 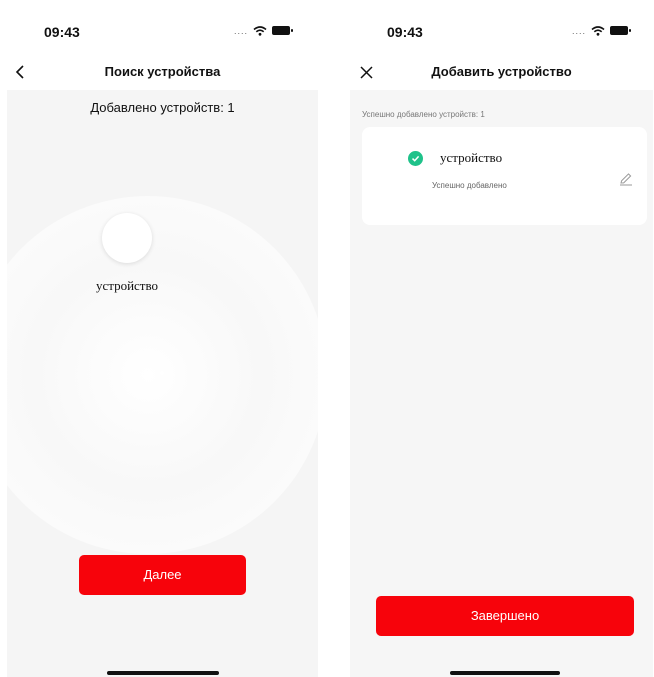 I want to click on page-title: Поиск устройства, so click(x=162, y=71).